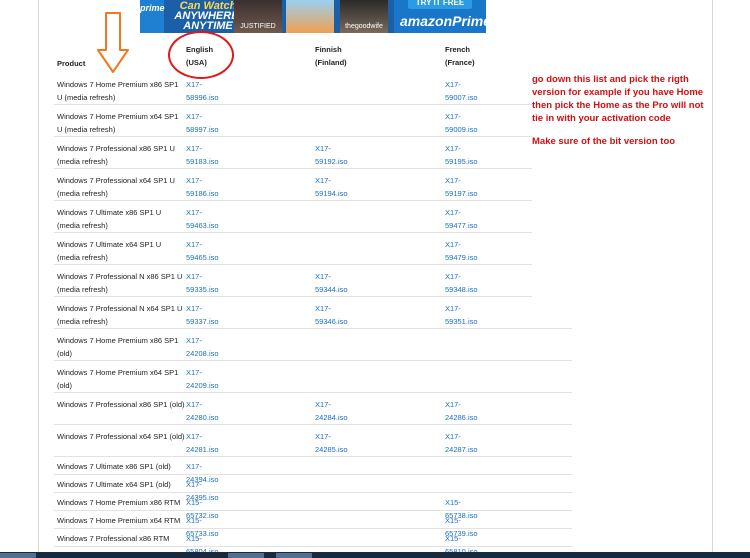 The image size is (750, 558). What do you see at coordinates (458, 49) in the screenshot?
I see `header-french-label: French` at bounding box center [458, 49].